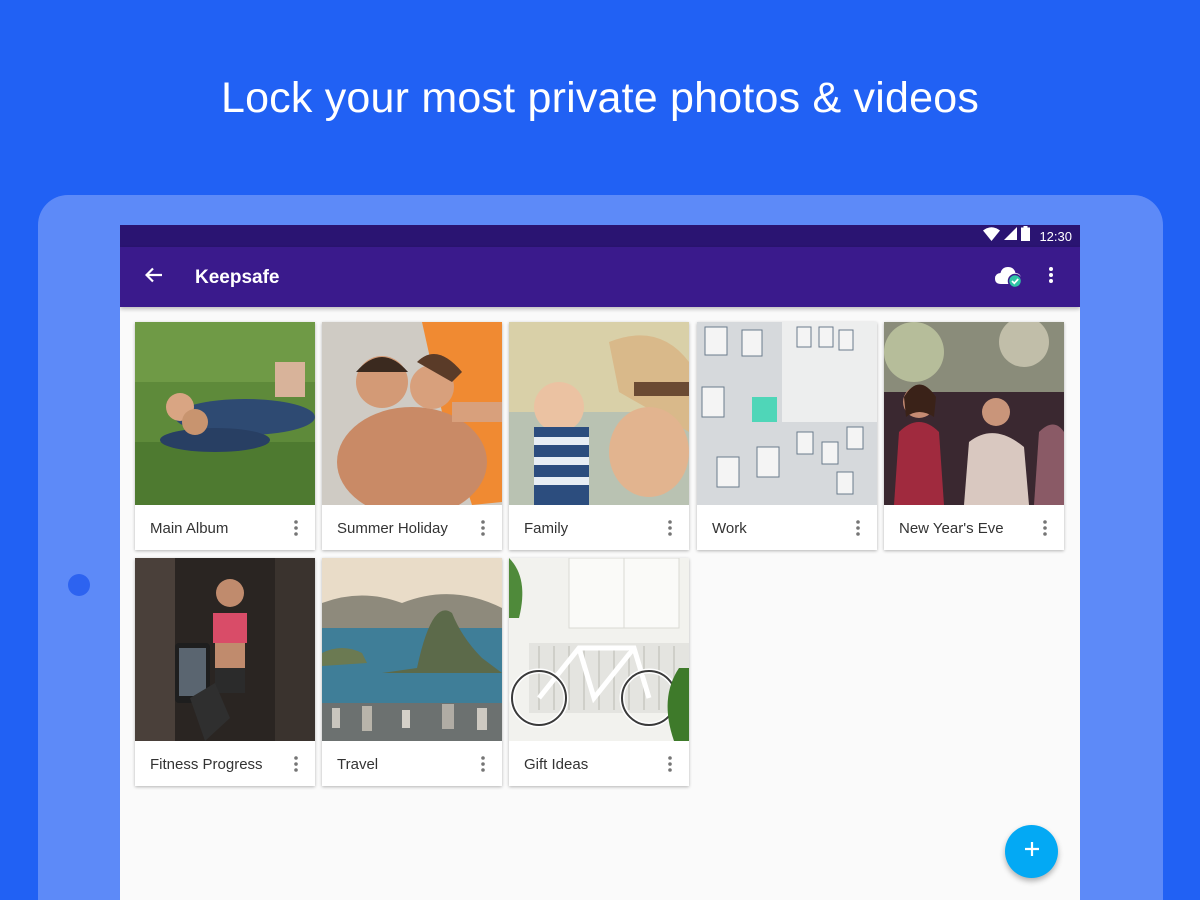  I want to click on album-label: Main Album, so click(189, 528).